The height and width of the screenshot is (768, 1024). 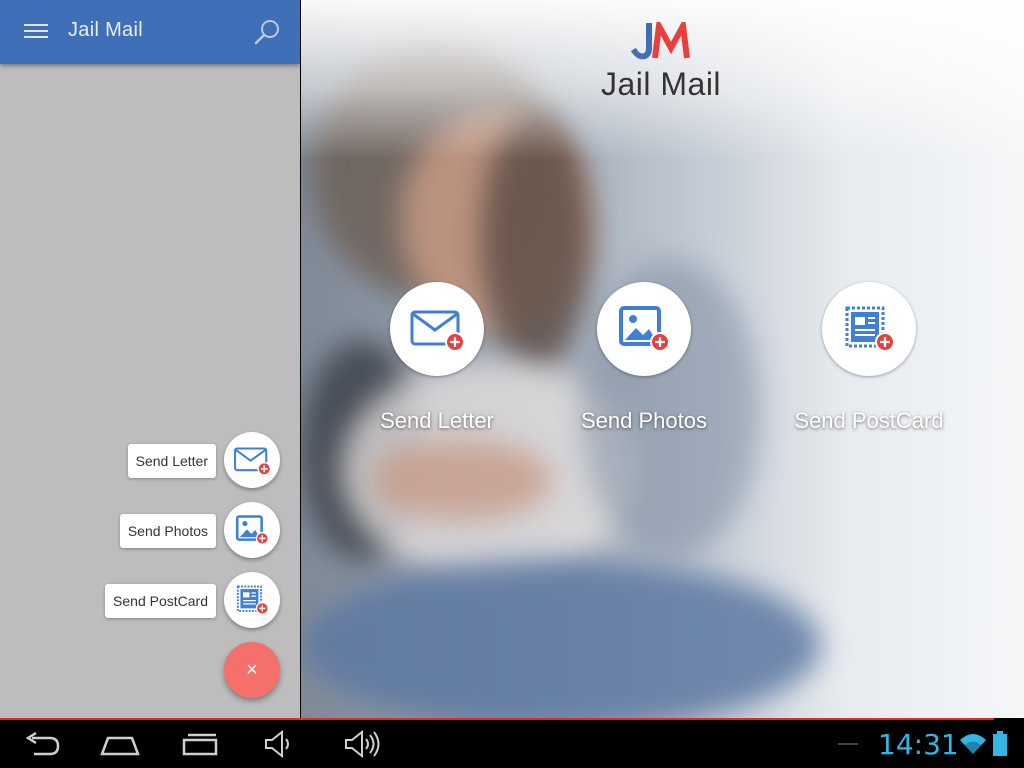 What do you see at coordinates (869, 421) in the screenshot?
I see `hero-send-postcard-label: Send PostCard` at bounding box center [869, 421].